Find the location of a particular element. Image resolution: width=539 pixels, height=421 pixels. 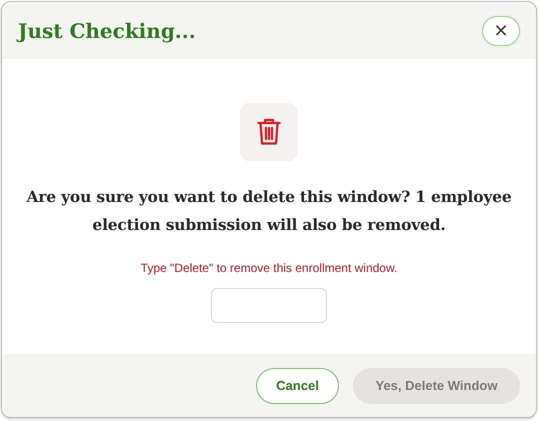

close-button: × is located at coordinates (501, 31).